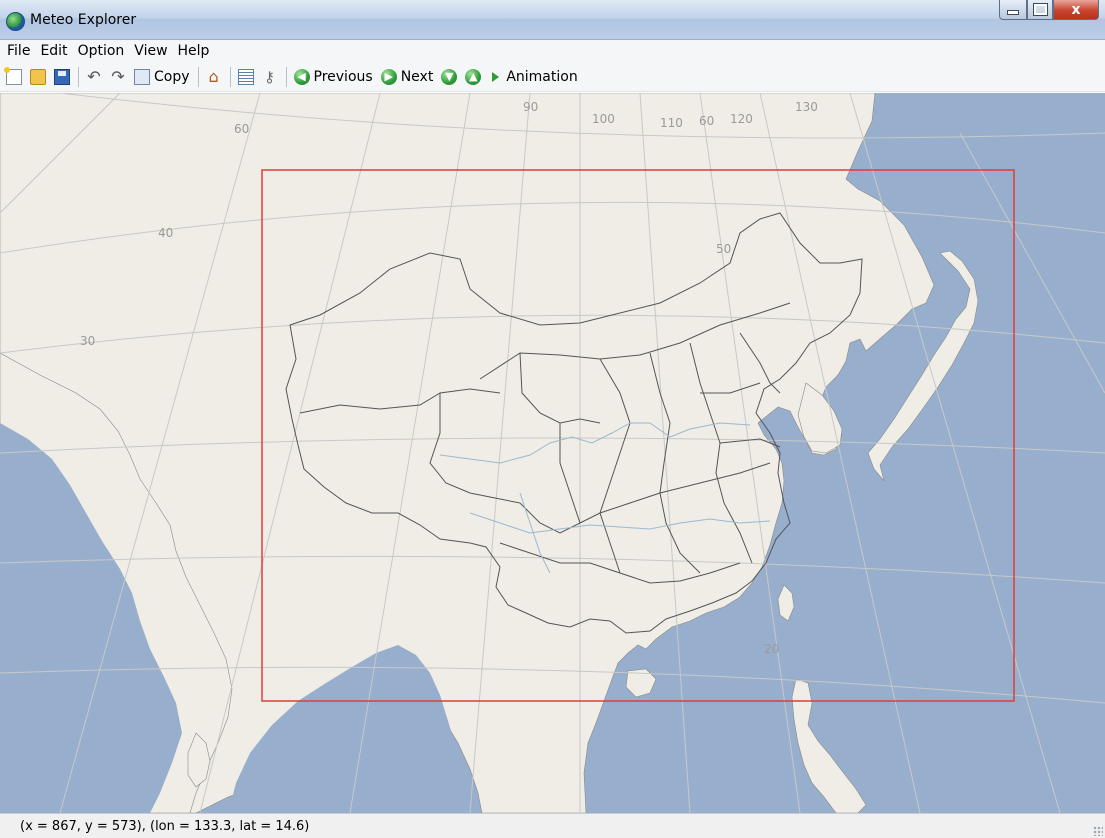 Image resolution: width=1105 pixels, height=838 pixels. I want to click on lon-label-110: 110, so click(671, 123).